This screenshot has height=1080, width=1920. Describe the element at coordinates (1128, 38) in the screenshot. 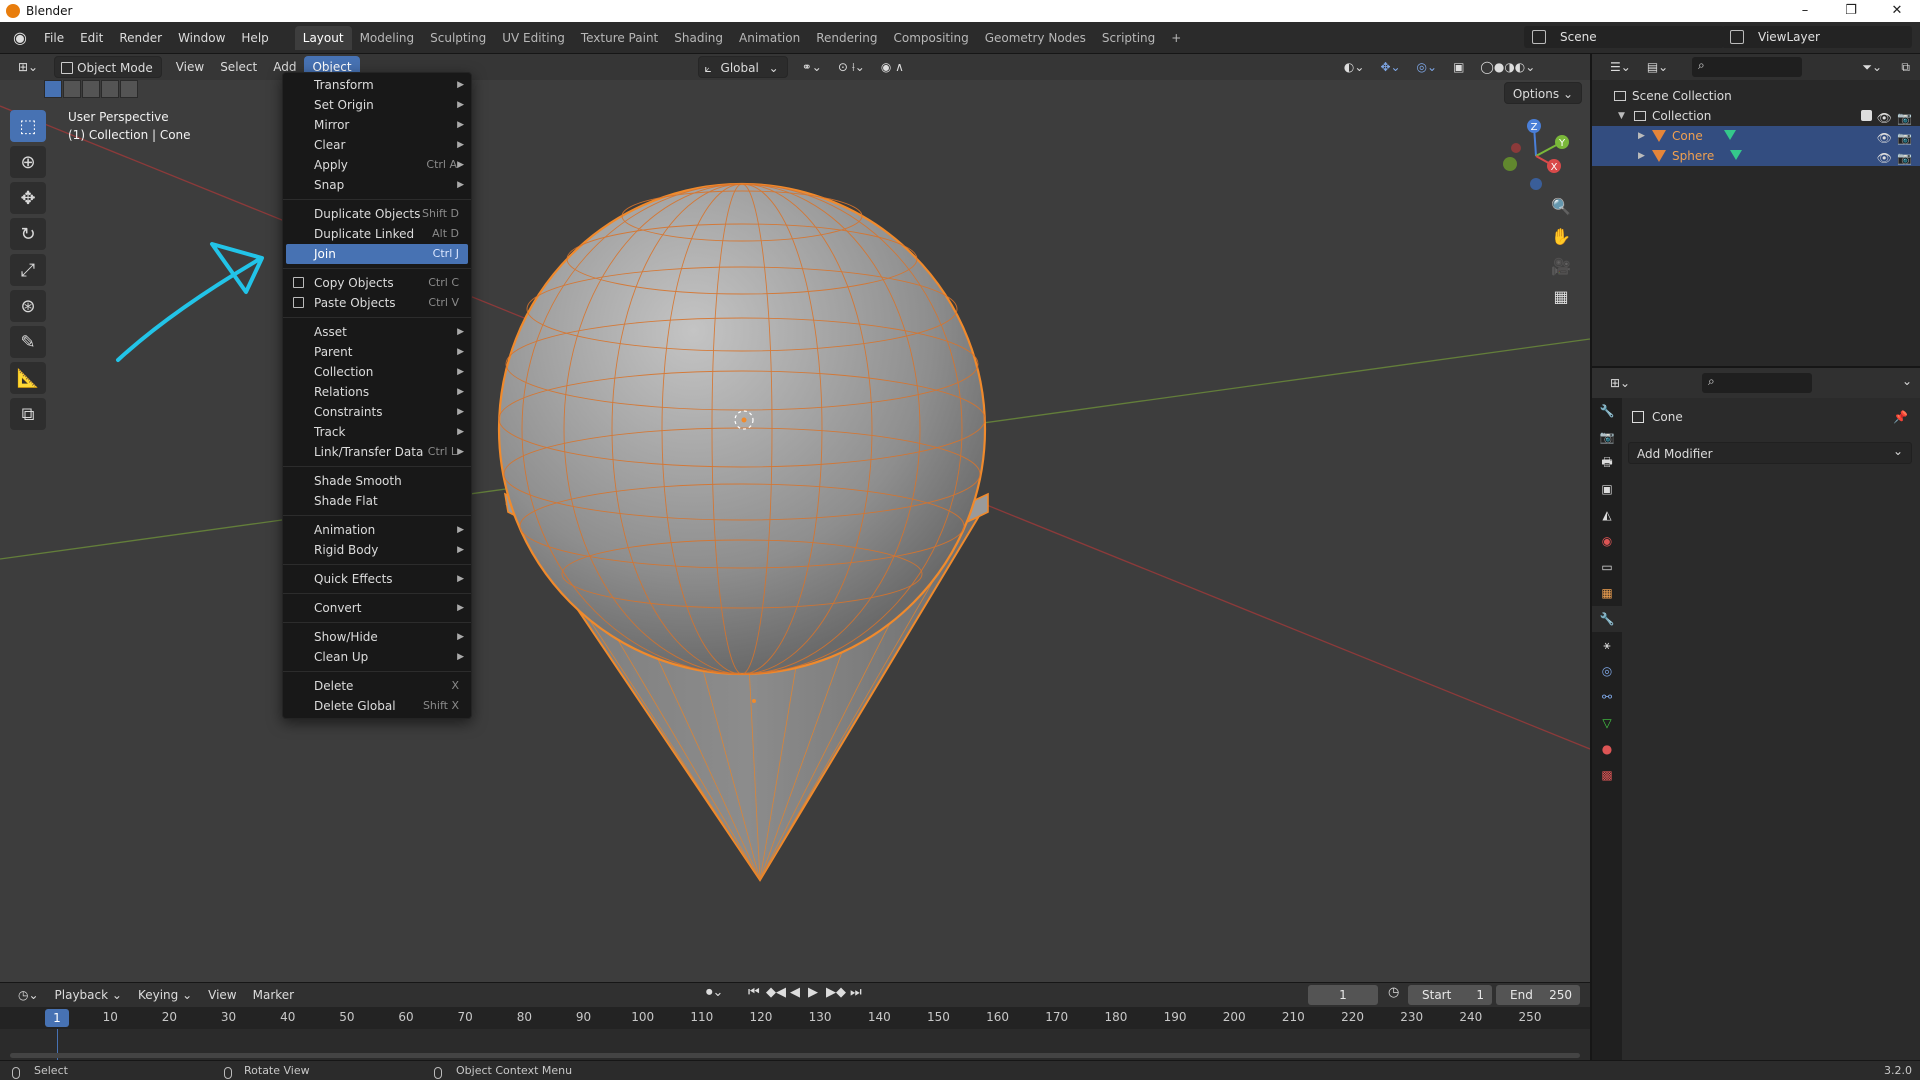

I see `tab-scripting: Scripting` at that location.